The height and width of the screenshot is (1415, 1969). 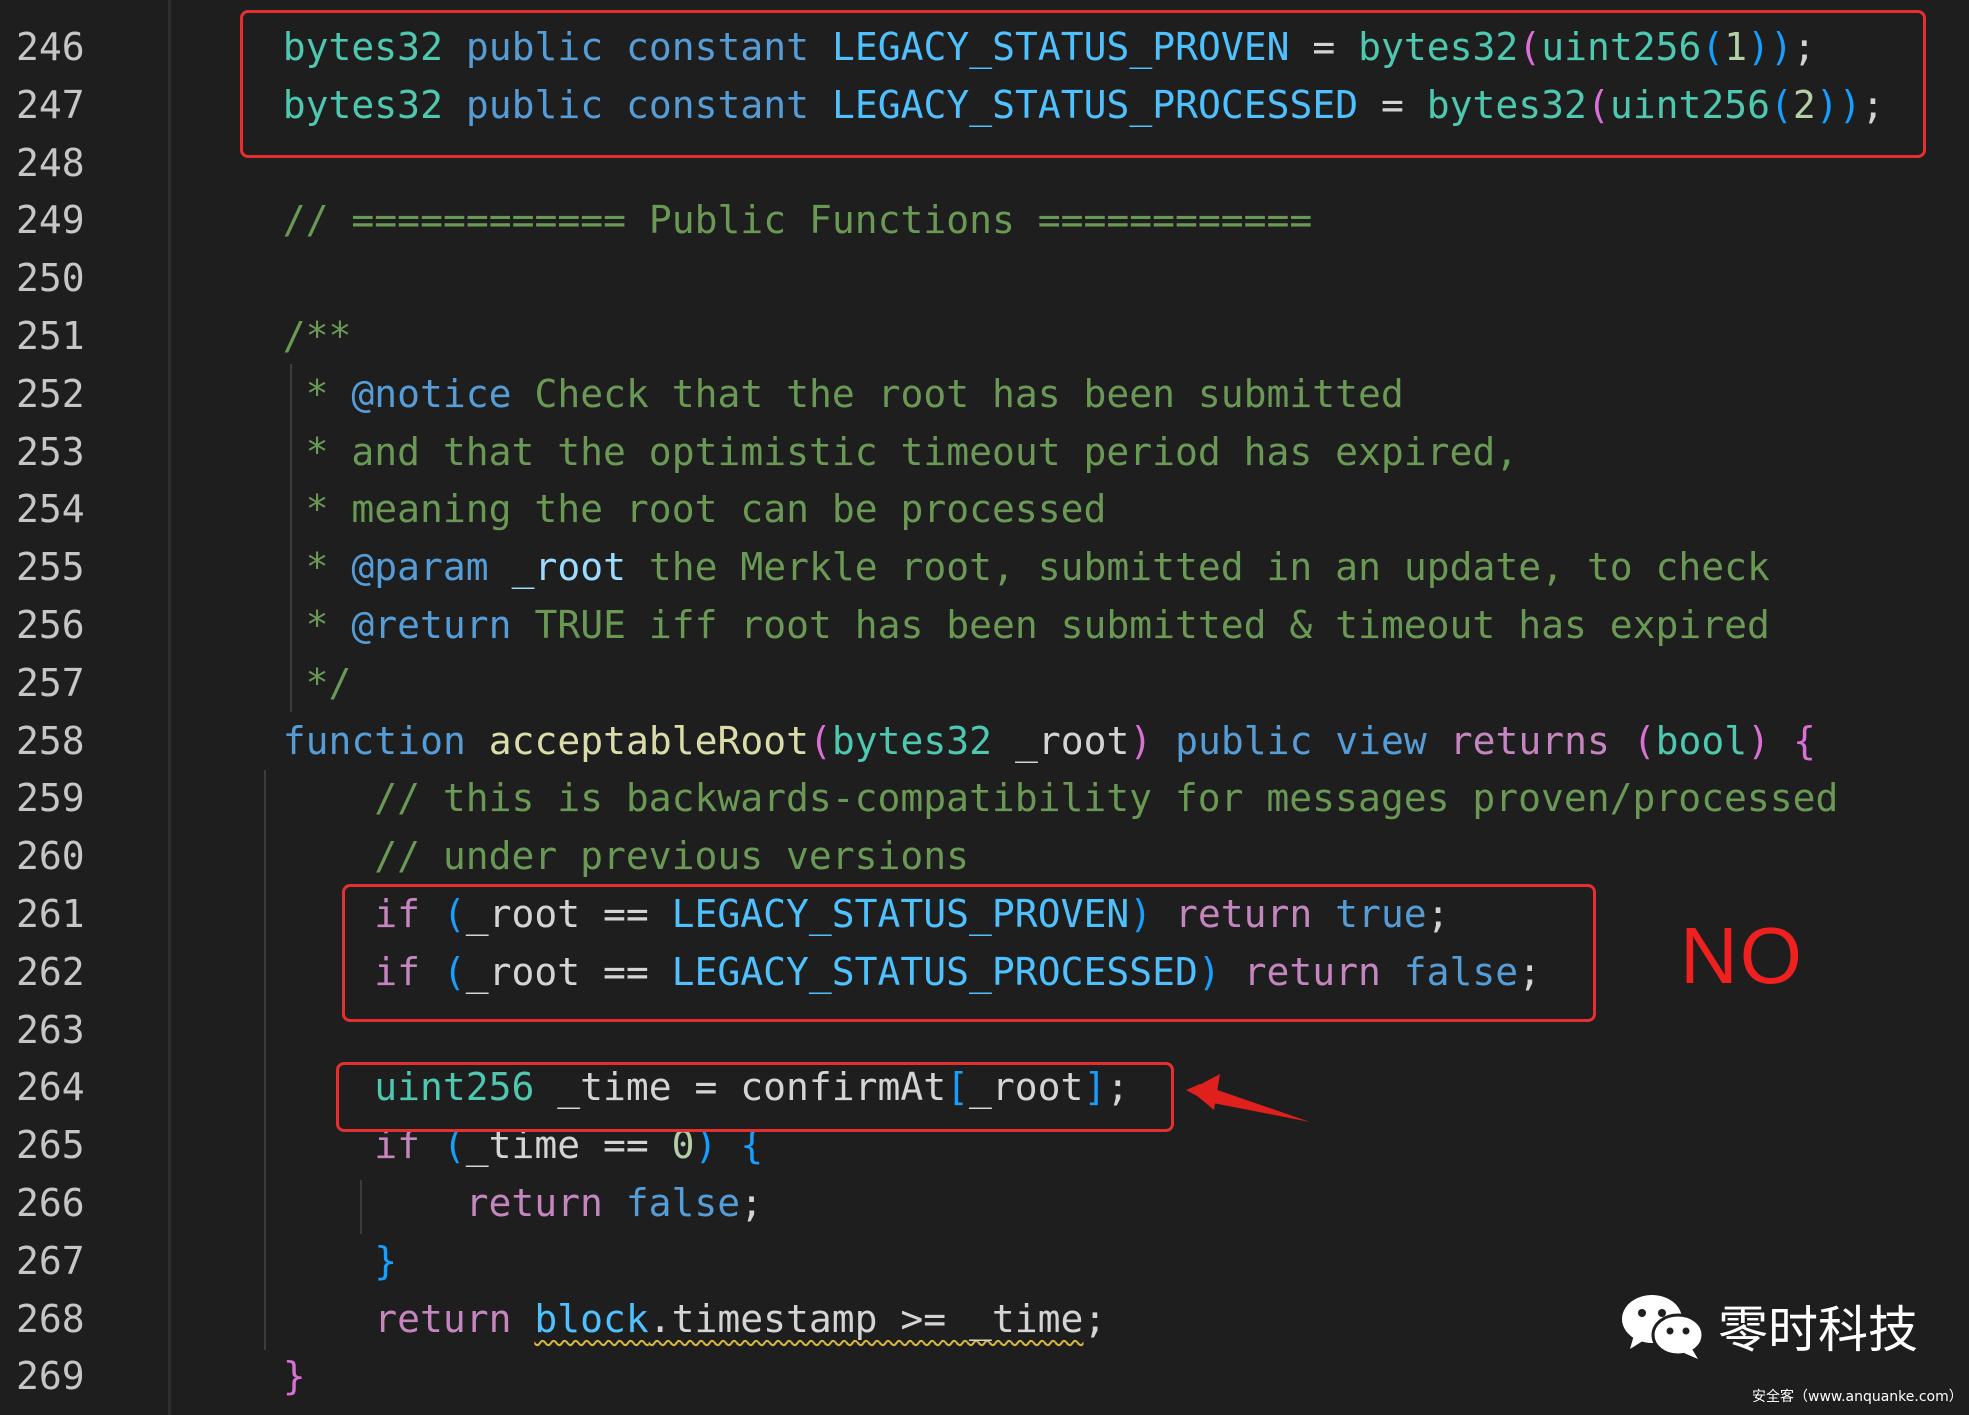 I want to click on line-number: 258, so click(x=50, y=740).